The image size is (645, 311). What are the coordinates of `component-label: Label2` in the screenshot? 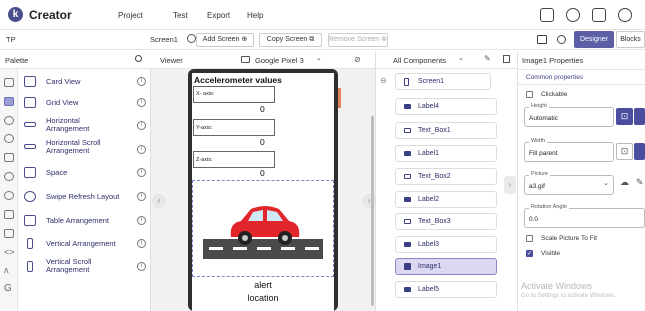 It's located at (429, 199).